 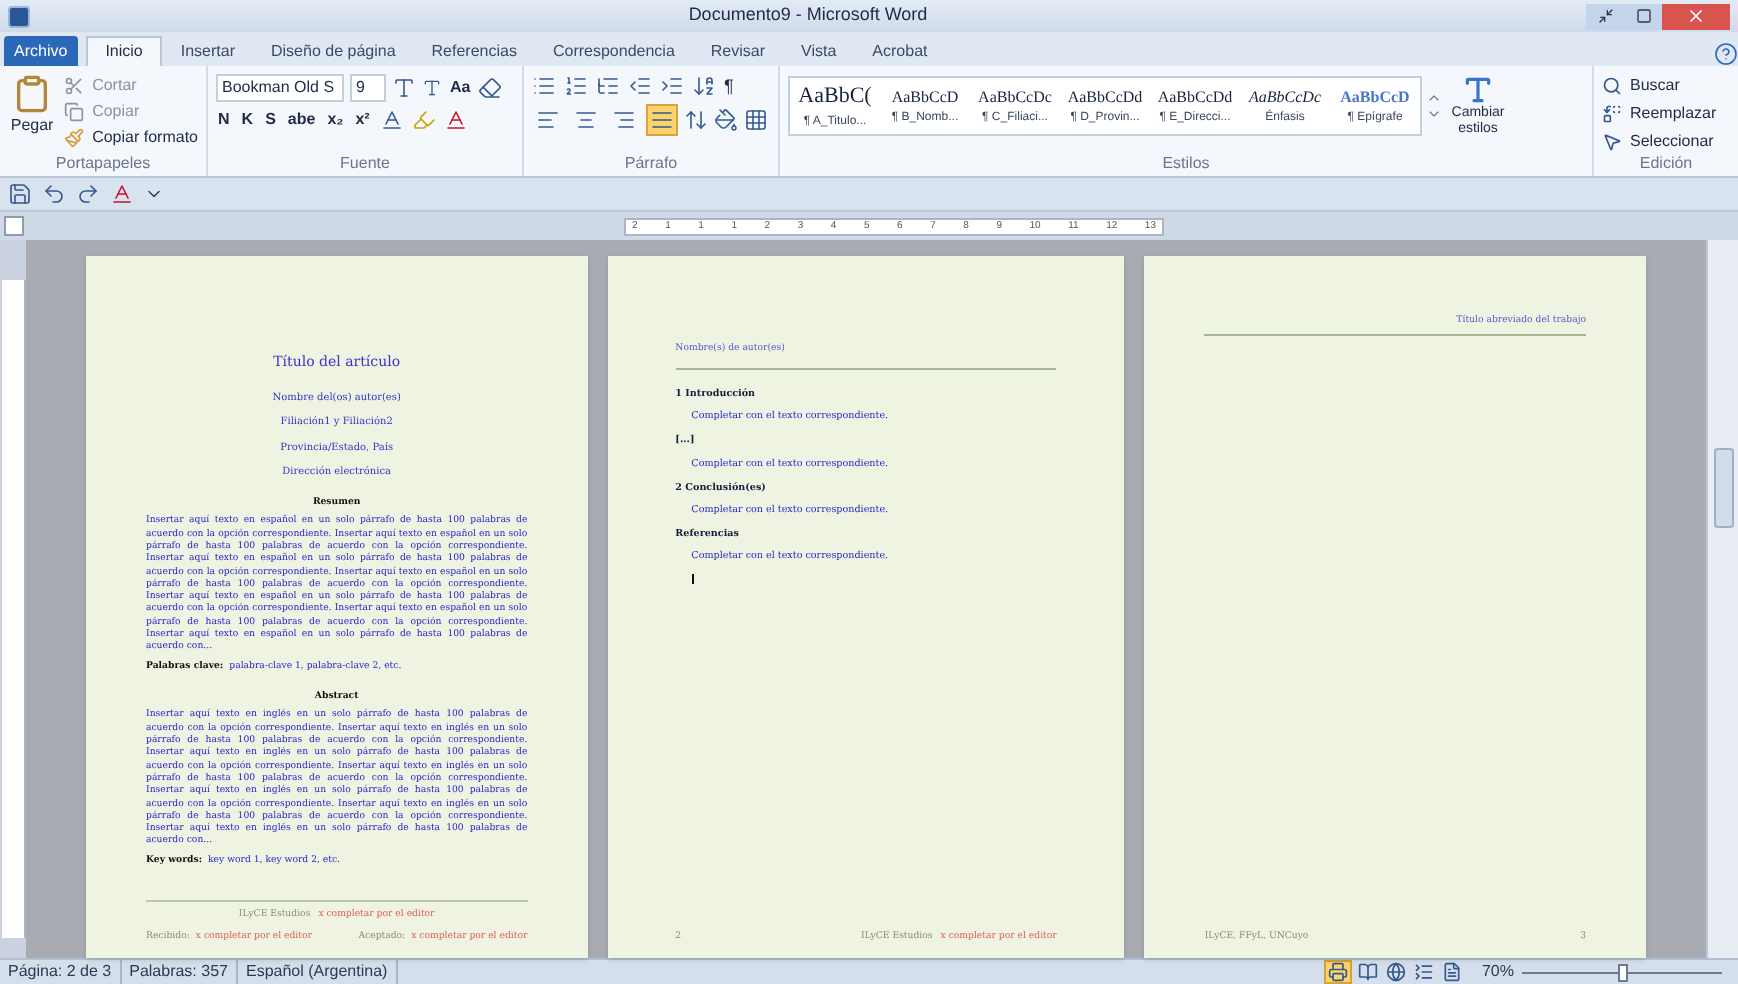 What do you see at coordinates (88, 194) in the screenshot?
I see `redo-icon` at bounding box center [88, 194].